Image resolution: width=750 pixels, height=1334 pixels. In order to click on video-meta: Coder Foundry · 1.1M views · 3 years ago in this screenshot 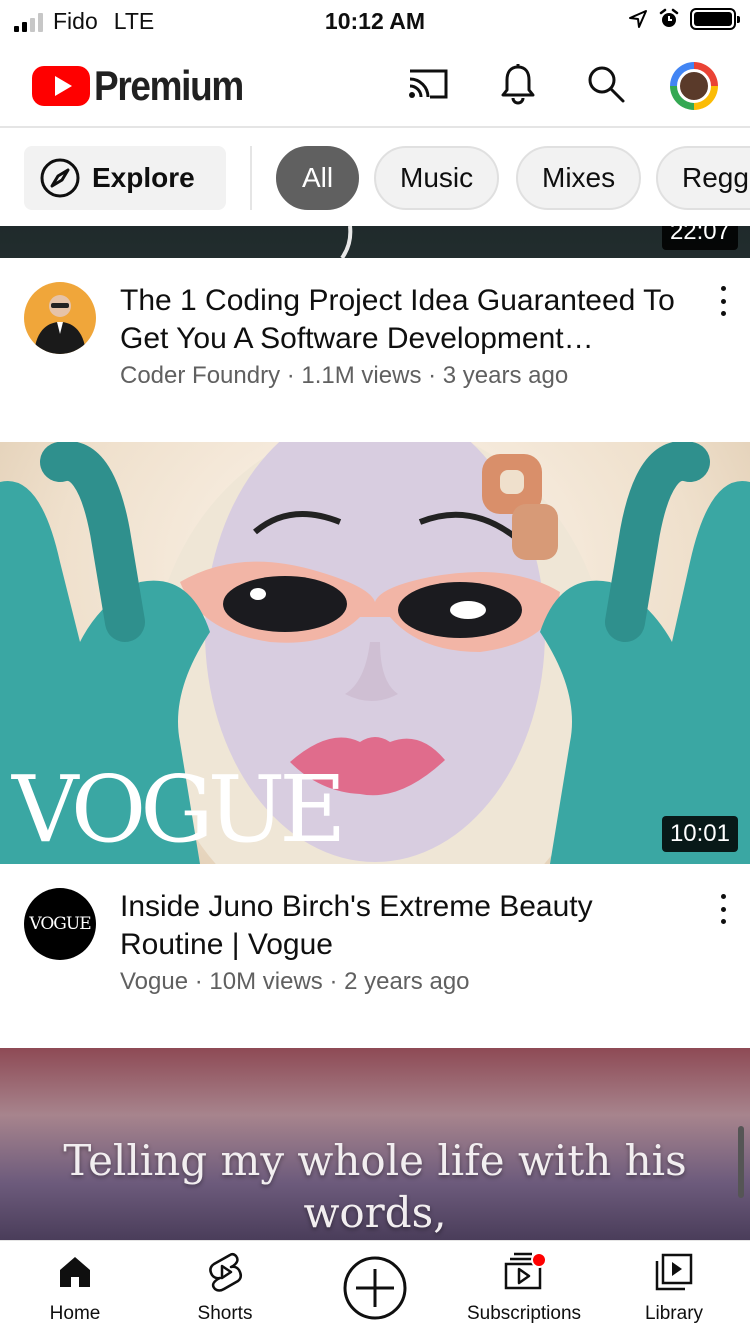, I will do `click(344, 375)`.